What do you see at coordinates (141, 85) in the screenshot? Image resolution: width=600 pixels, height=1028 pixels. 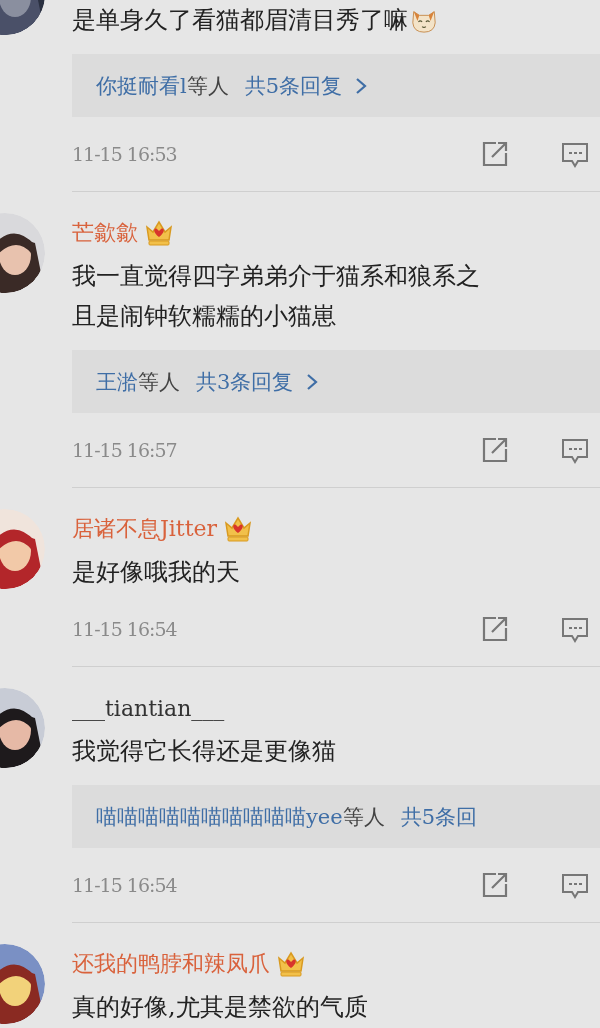 I see `reply-author-link: 你挺耐看l` at bounding box center [141, 85].